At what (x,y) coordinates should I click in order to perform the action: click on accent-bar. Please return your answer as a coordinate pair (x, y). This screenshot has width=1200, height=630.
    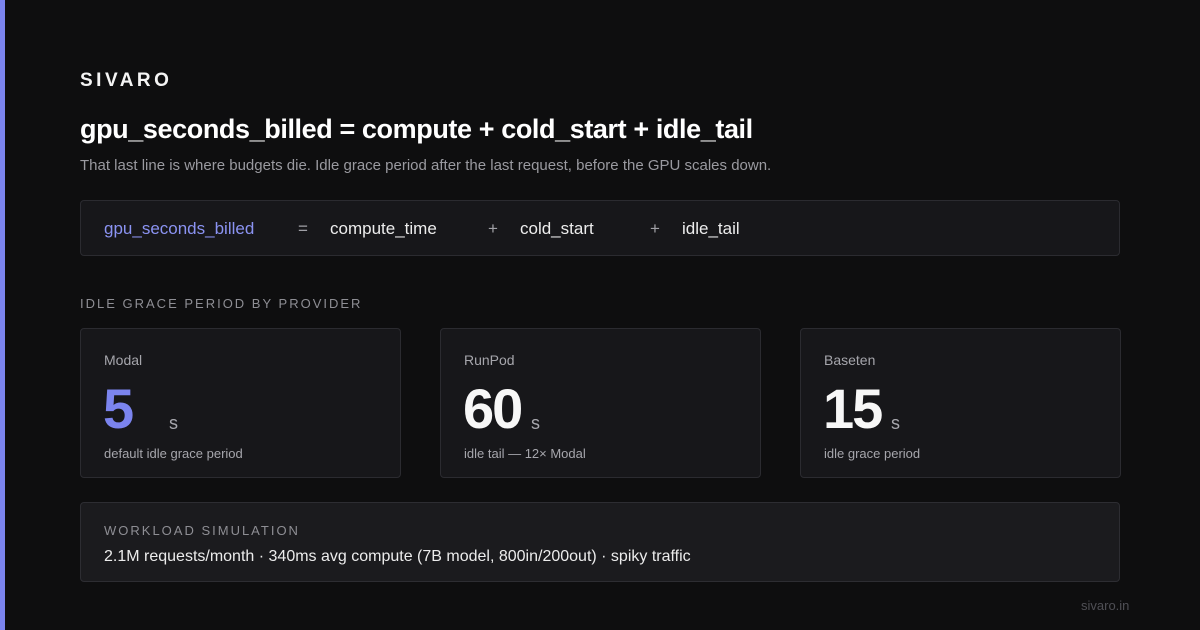
    Looking at the image, I should click on (2, 315).